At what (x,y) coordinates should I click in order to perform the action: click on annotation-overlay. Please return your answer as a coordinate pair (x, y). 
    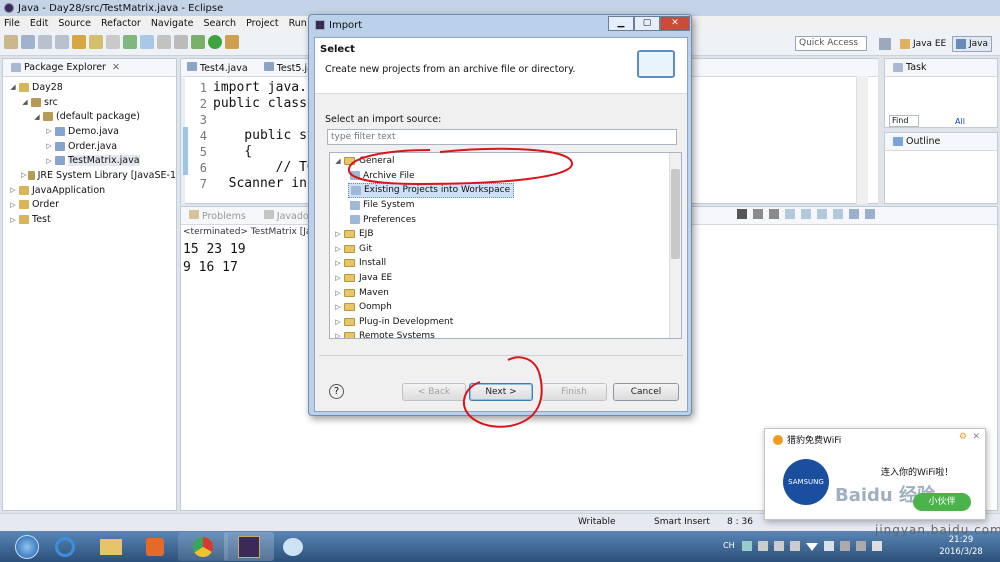
    Looking at the image, I should click on (460, 287).